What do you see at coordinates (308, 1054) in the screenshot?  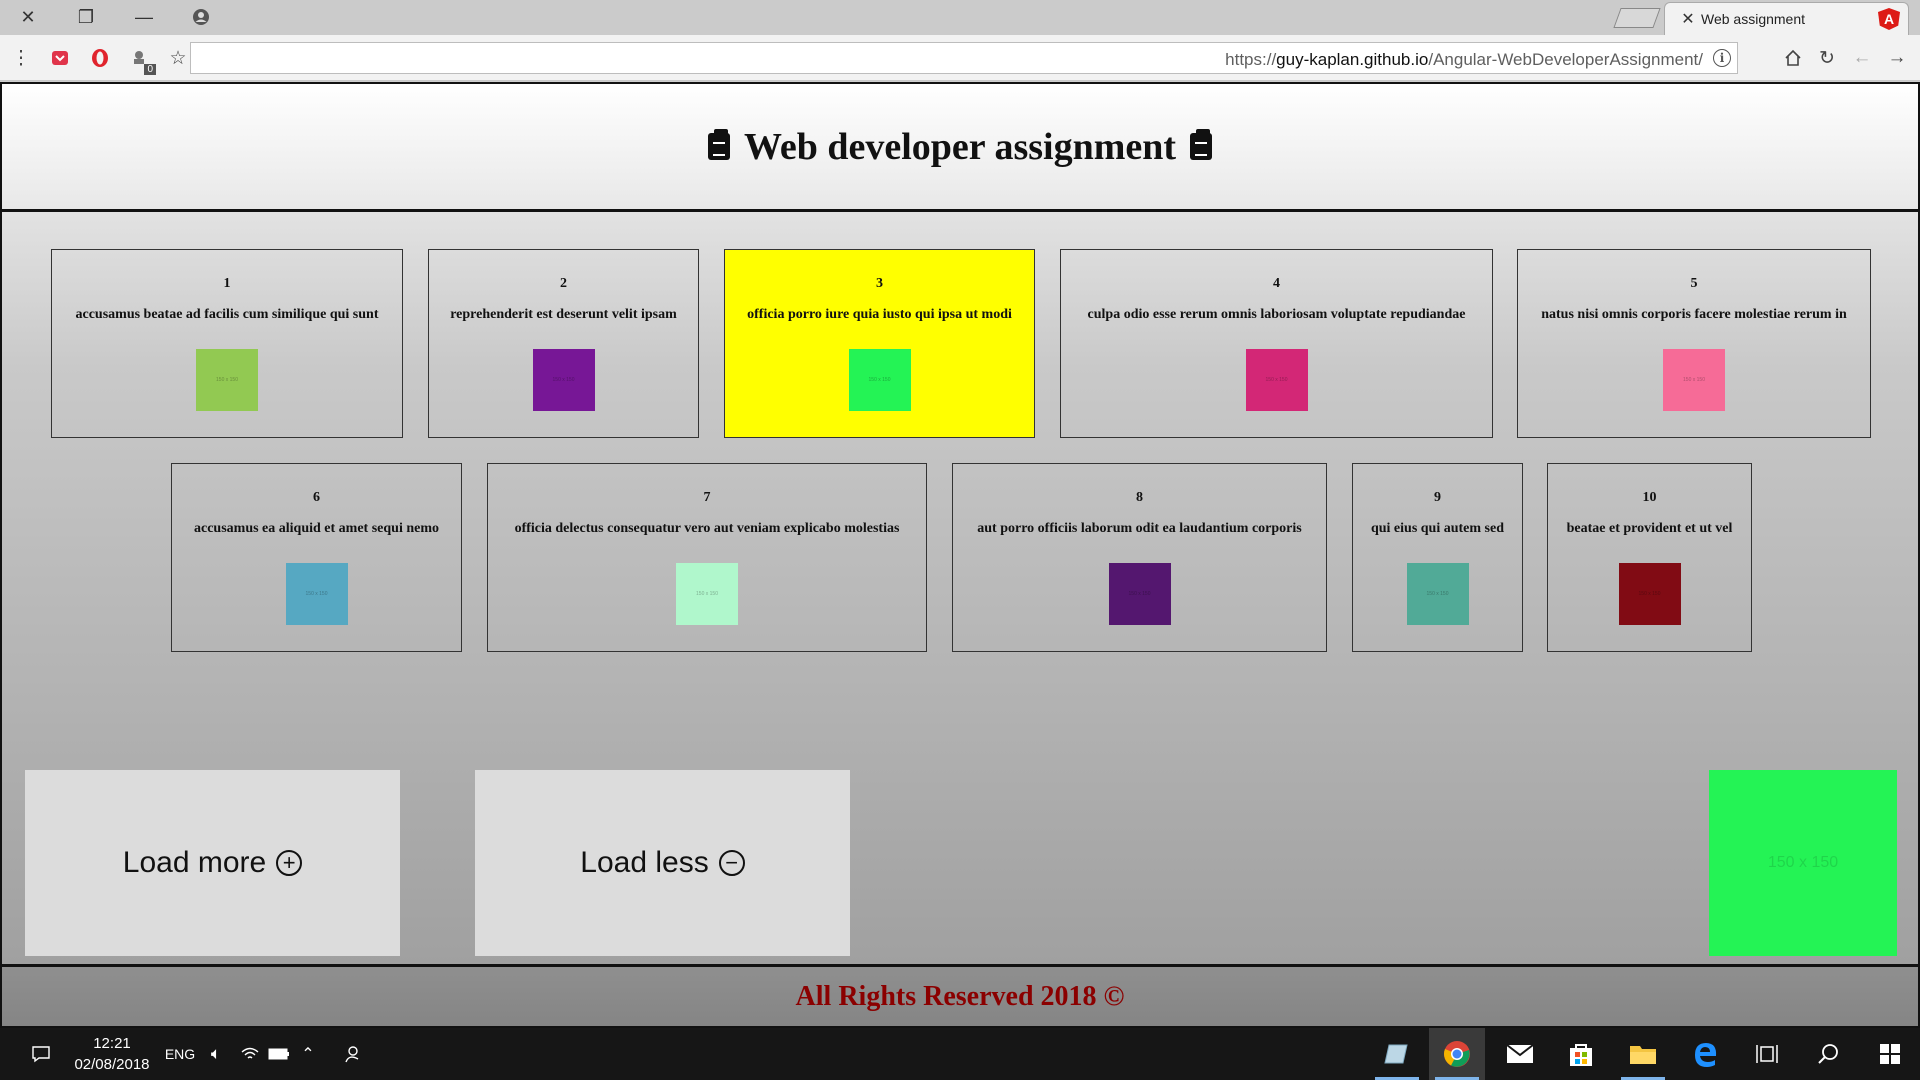 I see `chevron-up-icon: ⌃` at bounding box center [308, 1054].